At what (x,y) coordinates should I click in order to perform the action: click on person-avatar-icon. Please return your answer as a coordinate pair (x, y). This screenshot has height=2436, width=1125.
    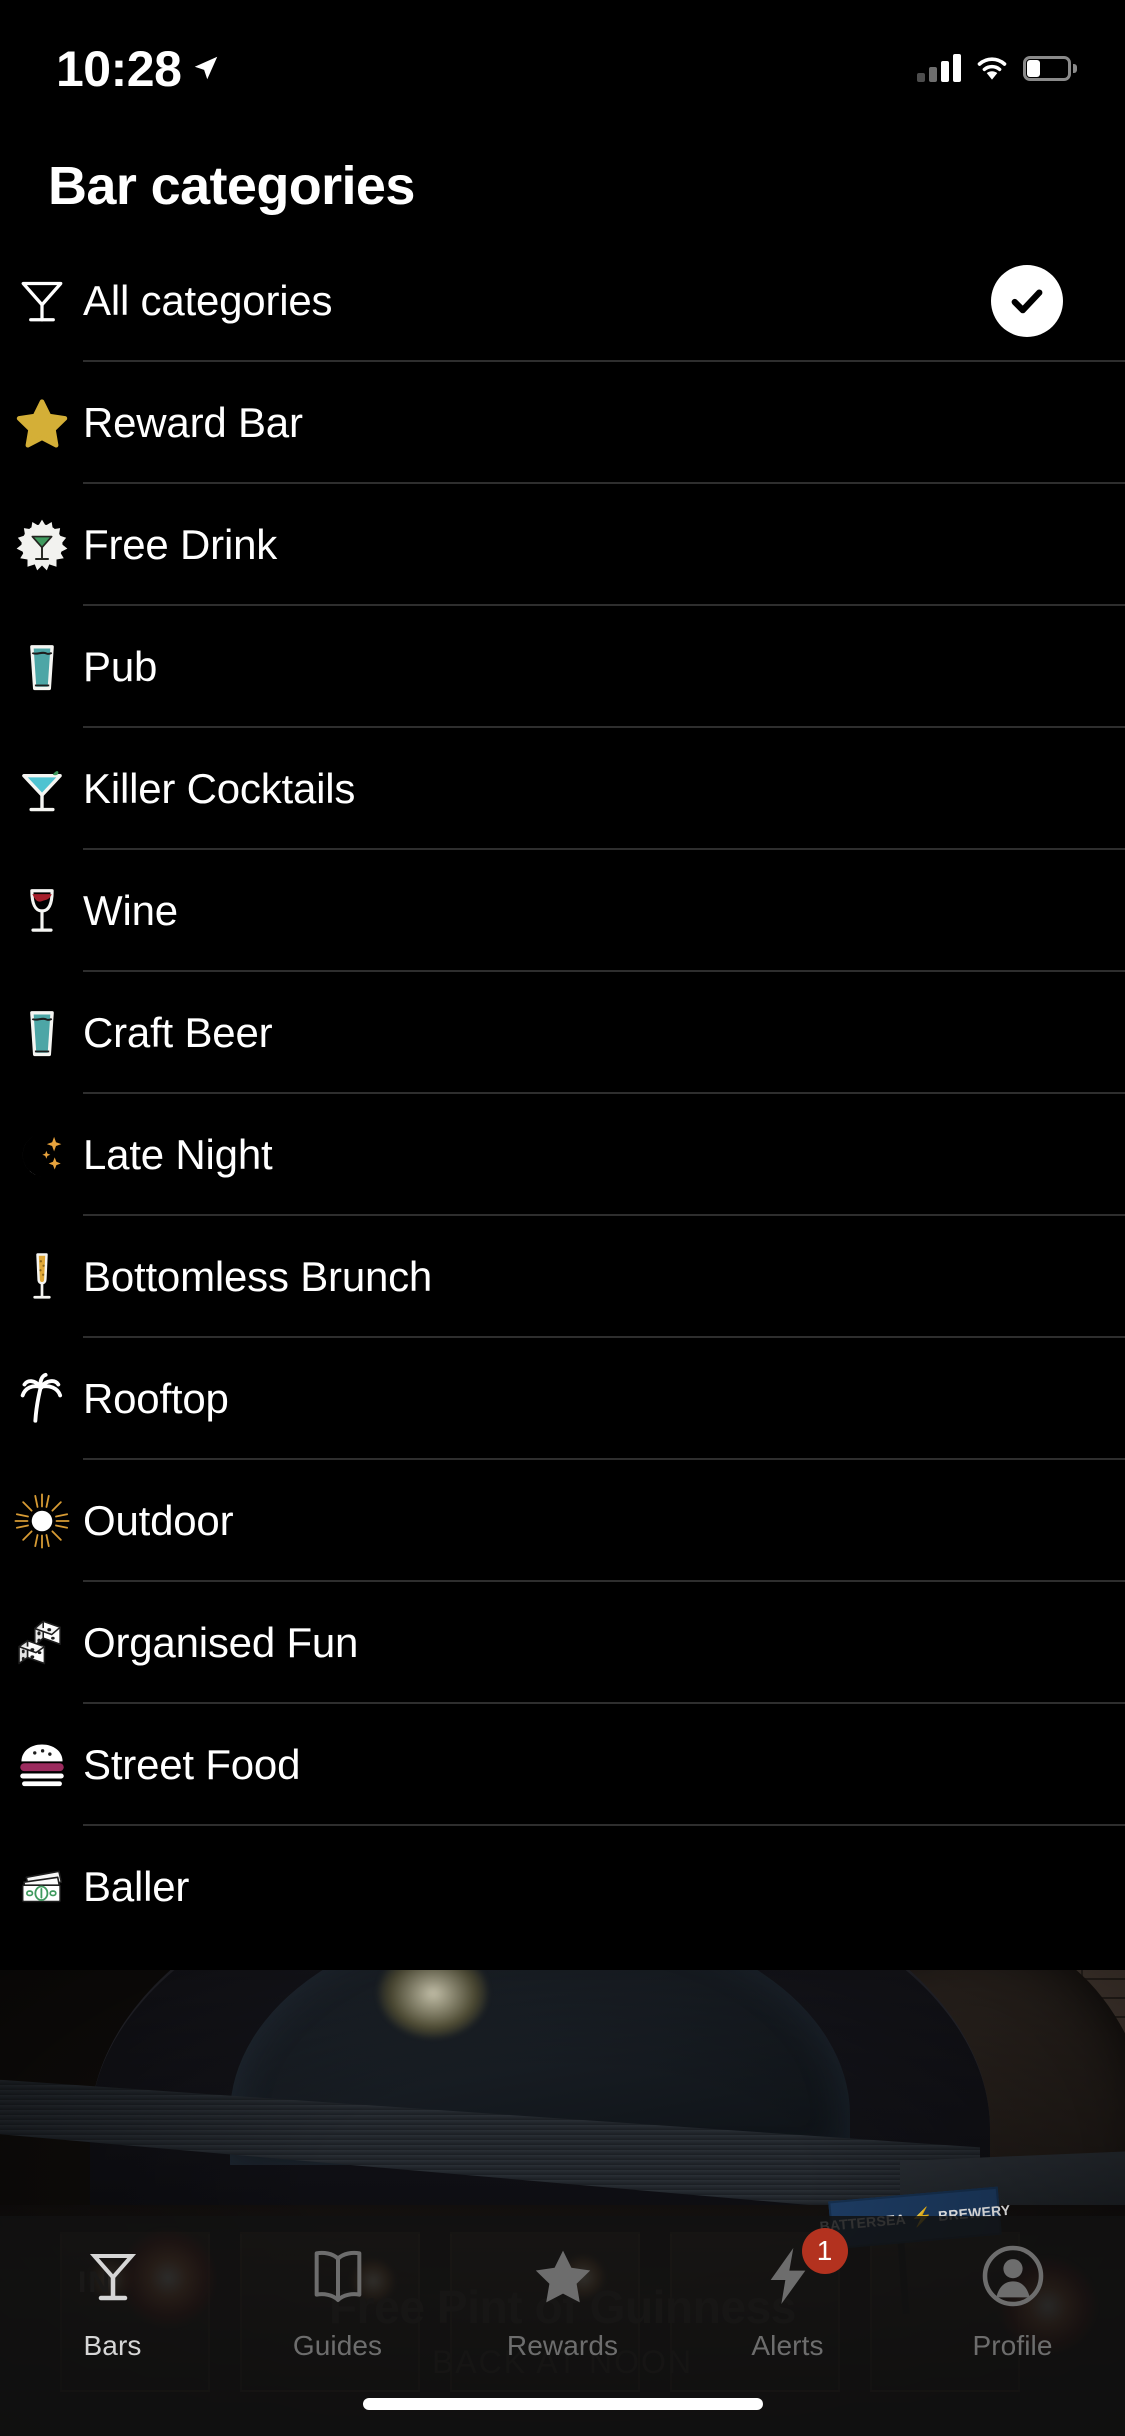
    Looking at the image, I should click on (1013, 2276).